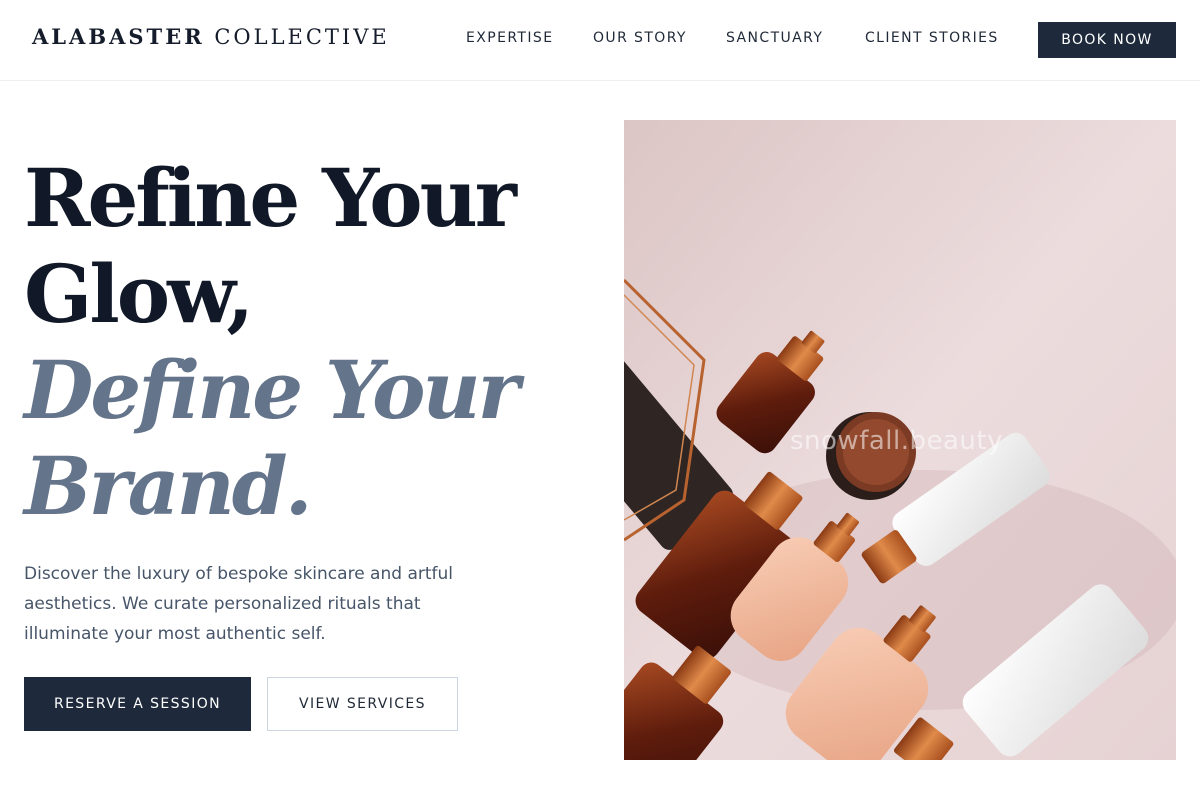  Describe the element at coordinates (168, 486) in the screenshot. I see `headline-line-4: Brand.` at that location.